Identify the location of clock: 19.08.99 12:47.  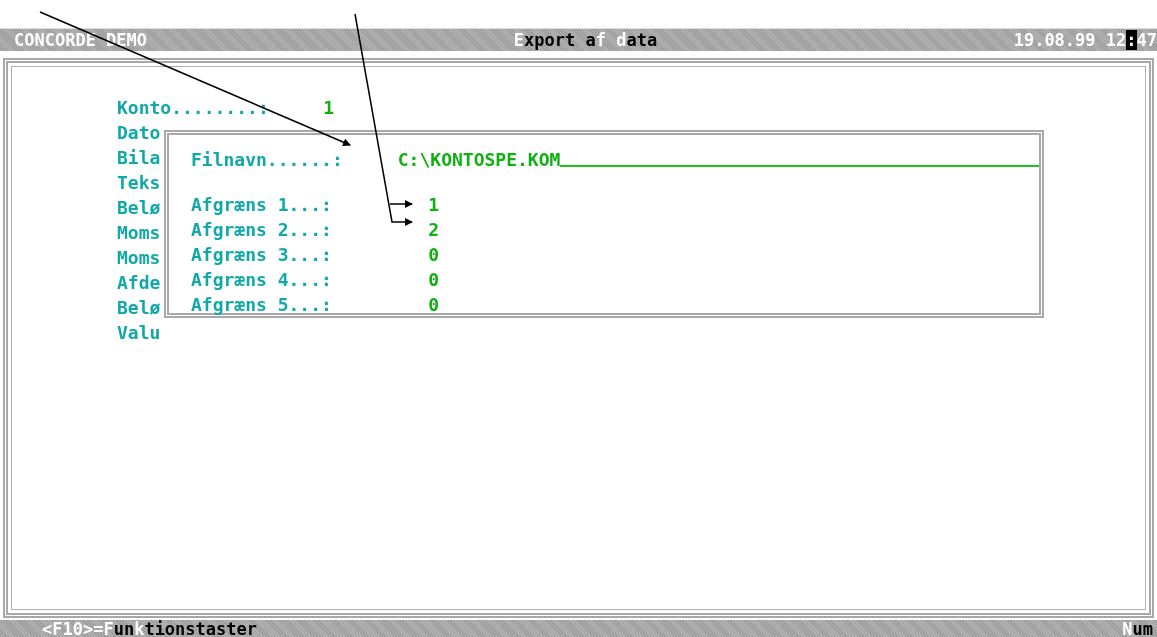
(1085, 40).